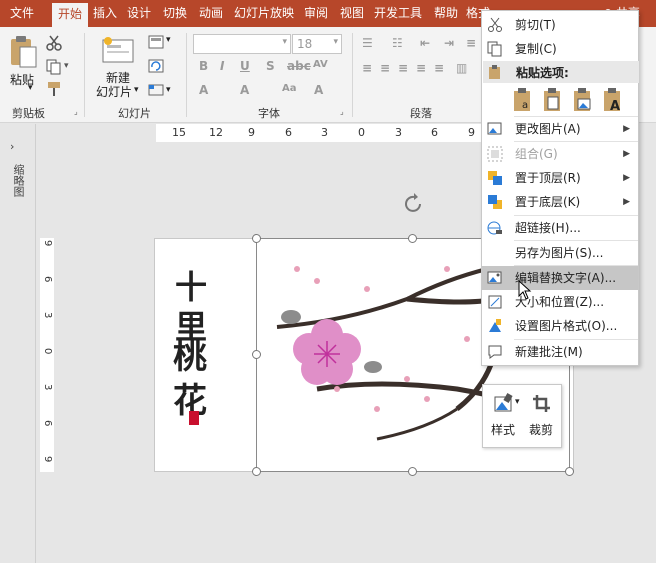 This screenshot has width=656, height=563. Describe the element at coordinates (504, 404) in the screenshot. I see `picture-style-icon` at that location.